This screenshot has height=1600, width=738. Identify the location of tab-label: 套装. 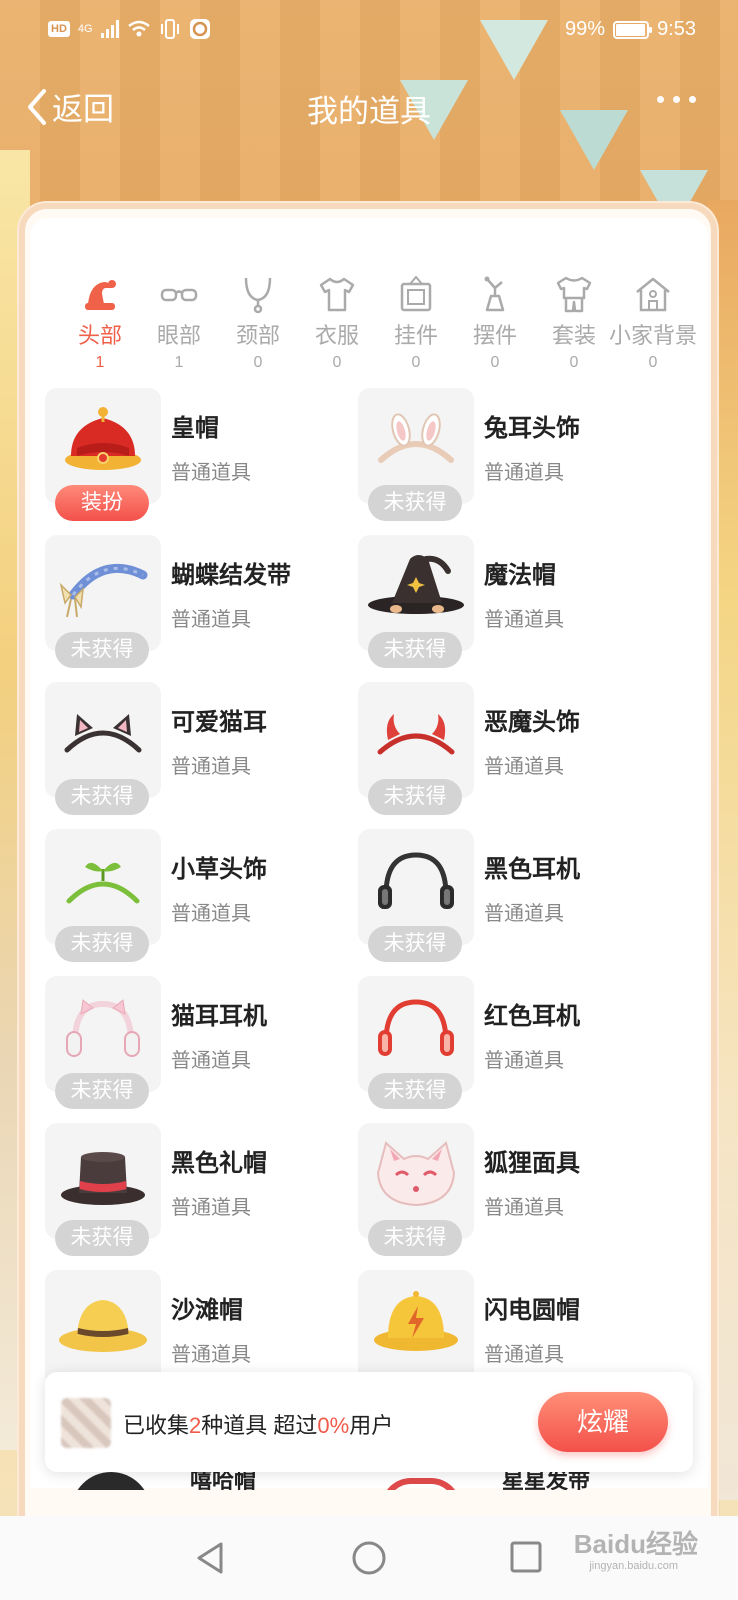
(573, 335).